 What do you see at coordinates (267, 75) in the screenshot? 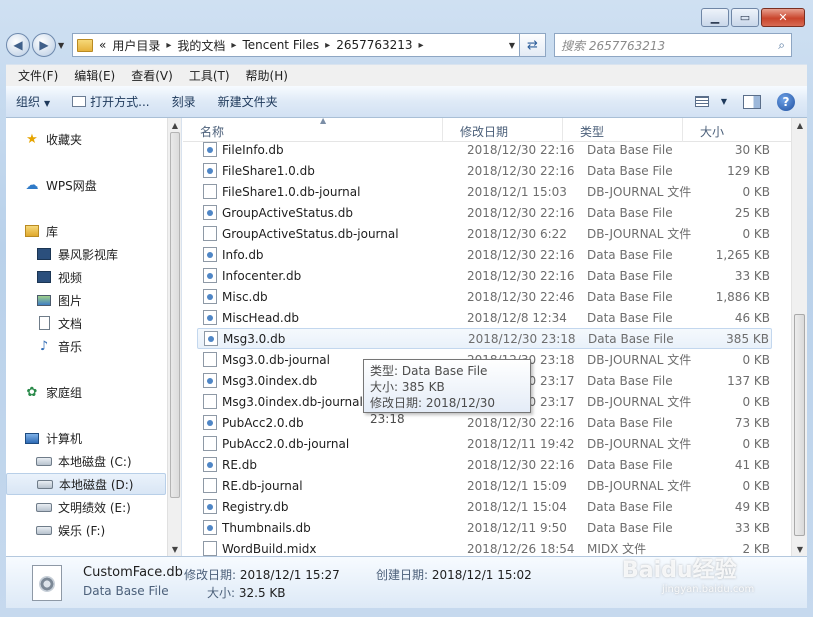
I see `menu-help: 帮助(H)` at bounding box center [267, 75].